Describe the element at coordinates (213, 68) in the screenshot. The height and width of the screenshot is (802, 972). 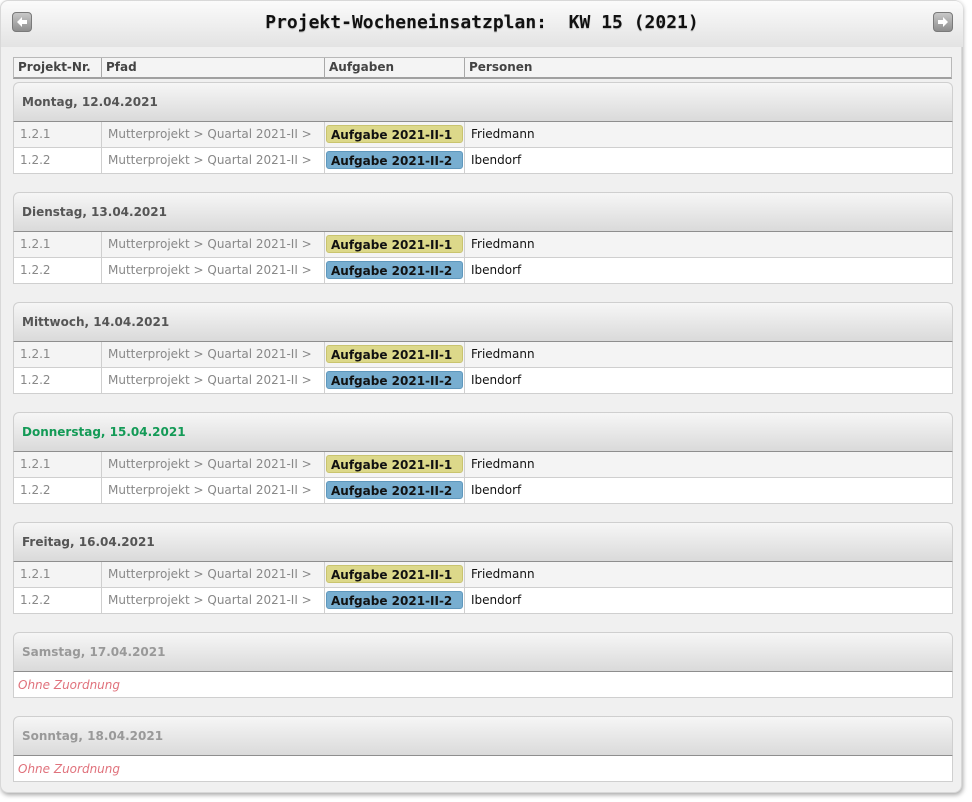
I see `column-header-pfad: Pfad` at that location.